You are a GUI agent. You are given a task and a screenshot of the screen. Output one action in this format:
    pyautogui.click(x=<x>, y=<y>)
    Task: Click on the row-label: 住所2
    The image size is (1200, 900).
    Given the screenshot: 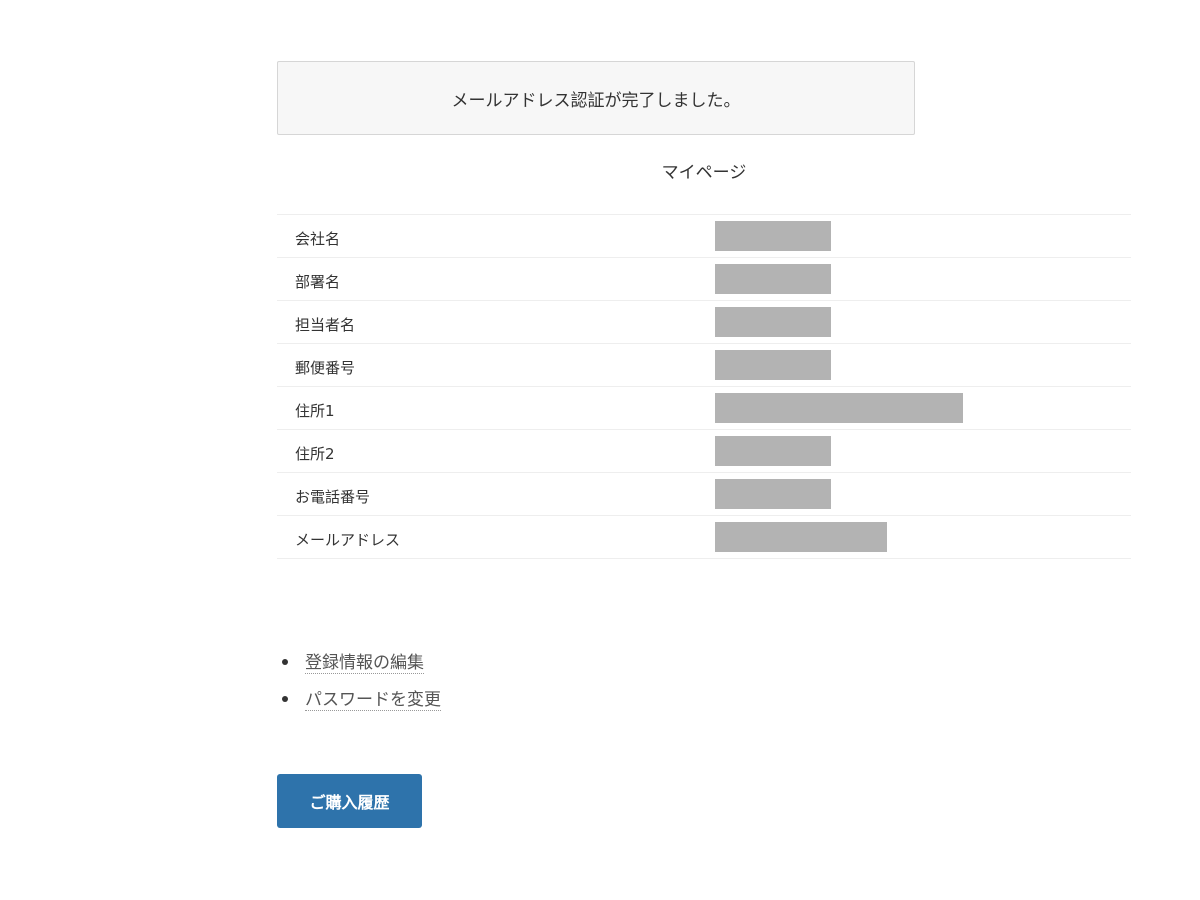 What is the action you would take?
    pyautogui.click(x=315, y=454)
    